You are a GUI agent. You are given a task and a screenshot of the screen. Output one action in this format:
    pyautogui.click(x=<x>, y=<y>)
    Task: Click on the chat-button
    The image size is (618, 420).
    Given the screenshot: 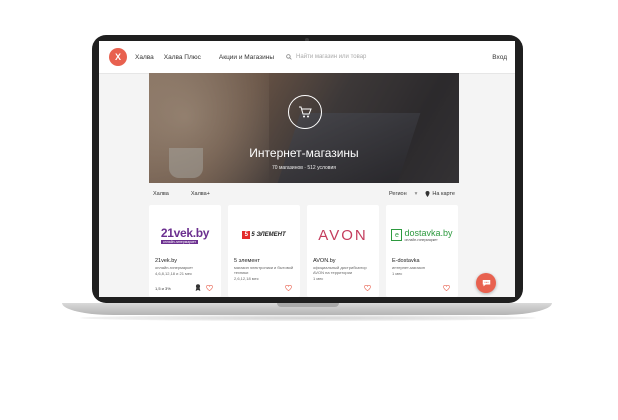 What is the action you would take?
    pyautogui.click(x=486, y=283)
    